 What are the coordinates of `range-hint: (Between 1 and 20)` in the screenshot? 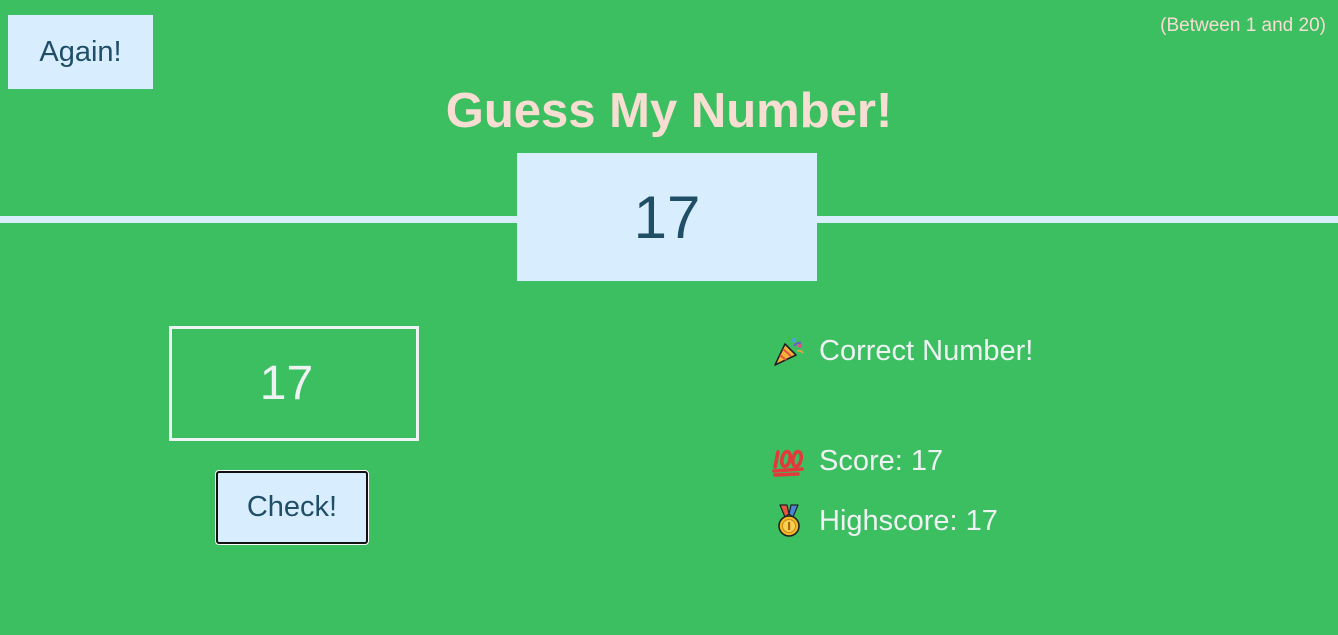 It's located at (1243, 25).